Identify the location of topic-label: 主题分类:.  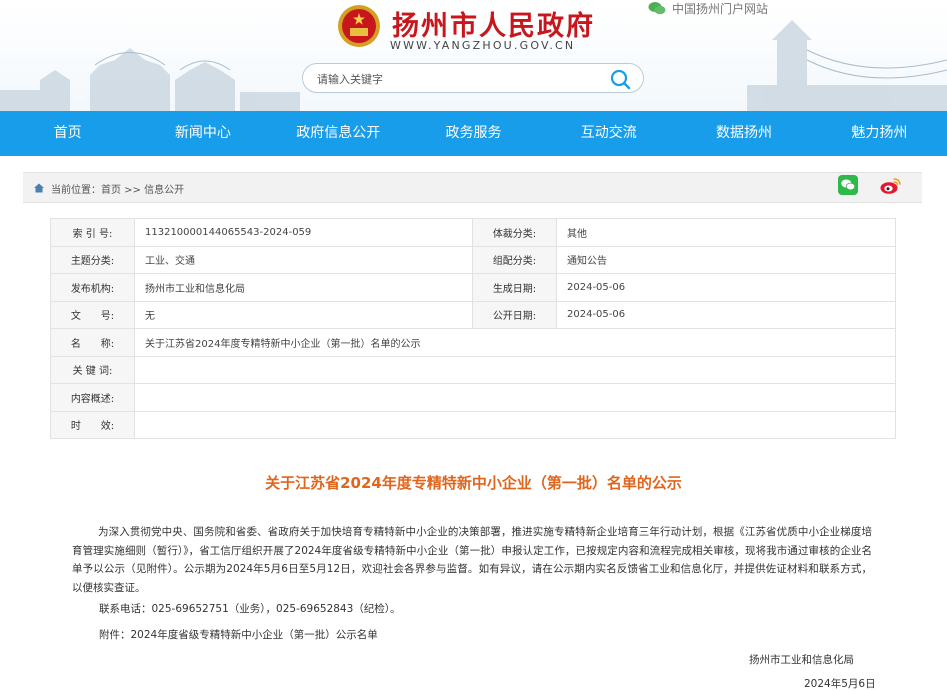
(92, 259).